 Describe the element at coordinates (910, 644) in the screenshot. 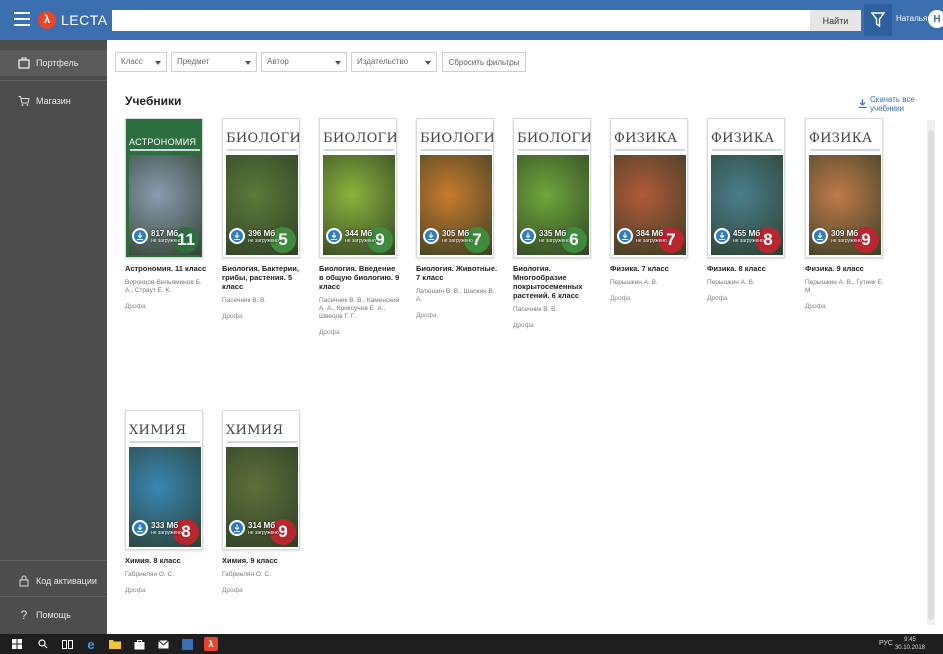

I see `clock: 9:45 30.10.2018` at that location.